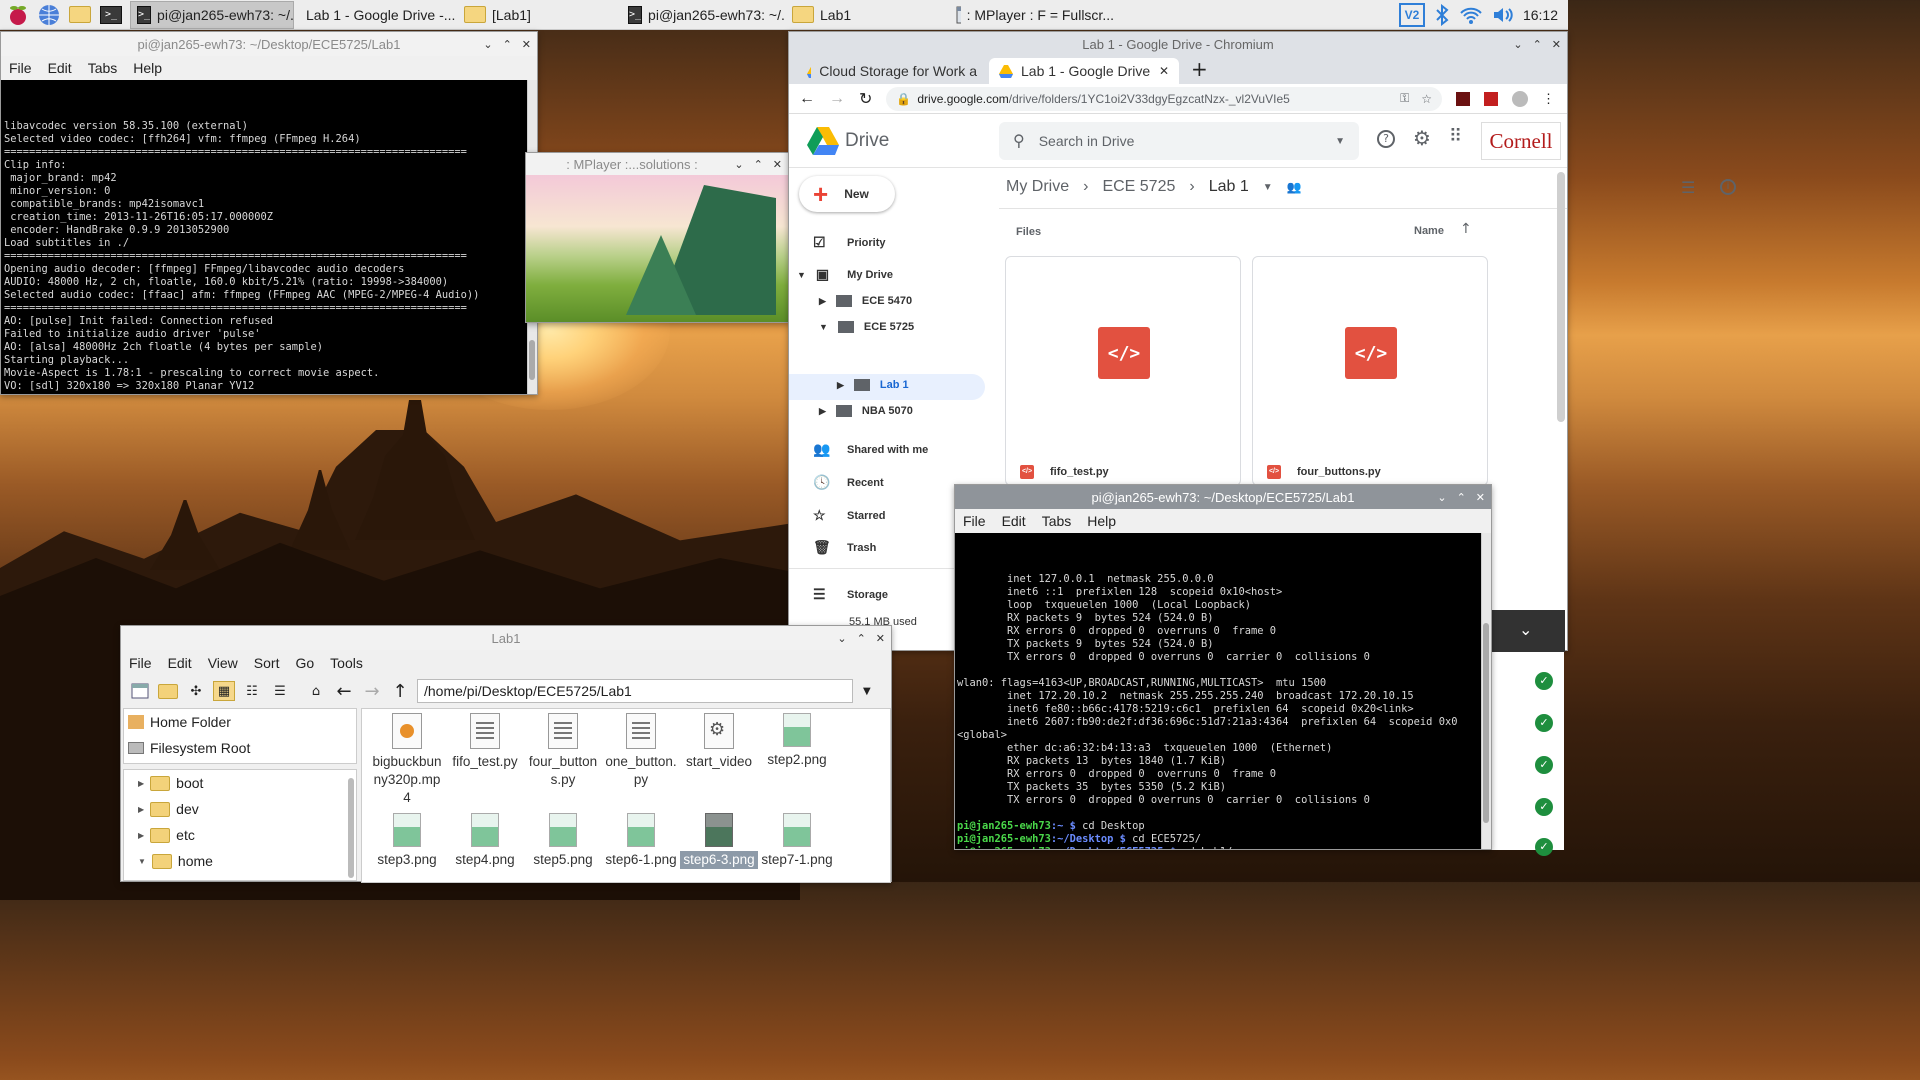 The image size is (1920, 1080). Describe the element at coordinates (224, 691) in the screenshot. I see `icon-view-icon: ▦` at that location.